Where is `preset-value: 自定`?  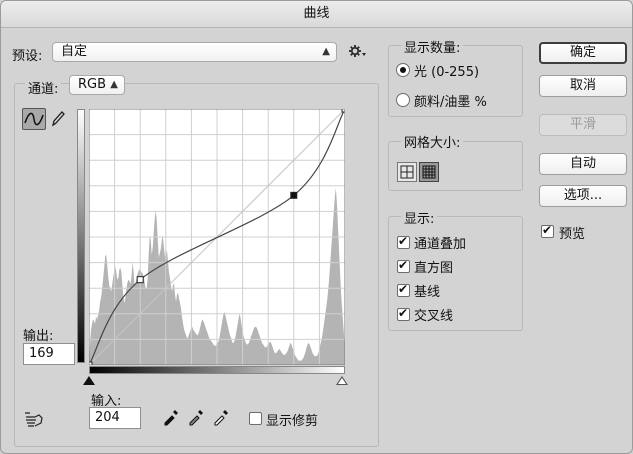
preset-value: 自定 is located at coordinates (74, 51).